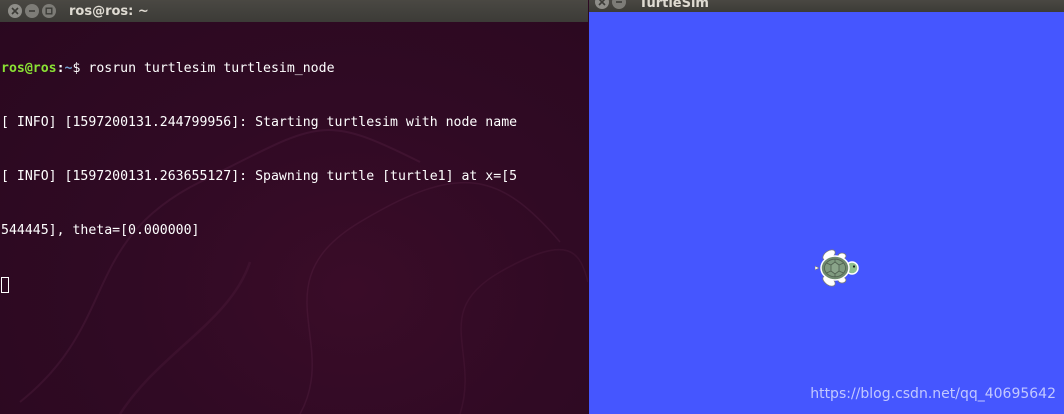  Describe the element at coordinates (5, 285) in the screenshot. I see `text-cursor` at that location.